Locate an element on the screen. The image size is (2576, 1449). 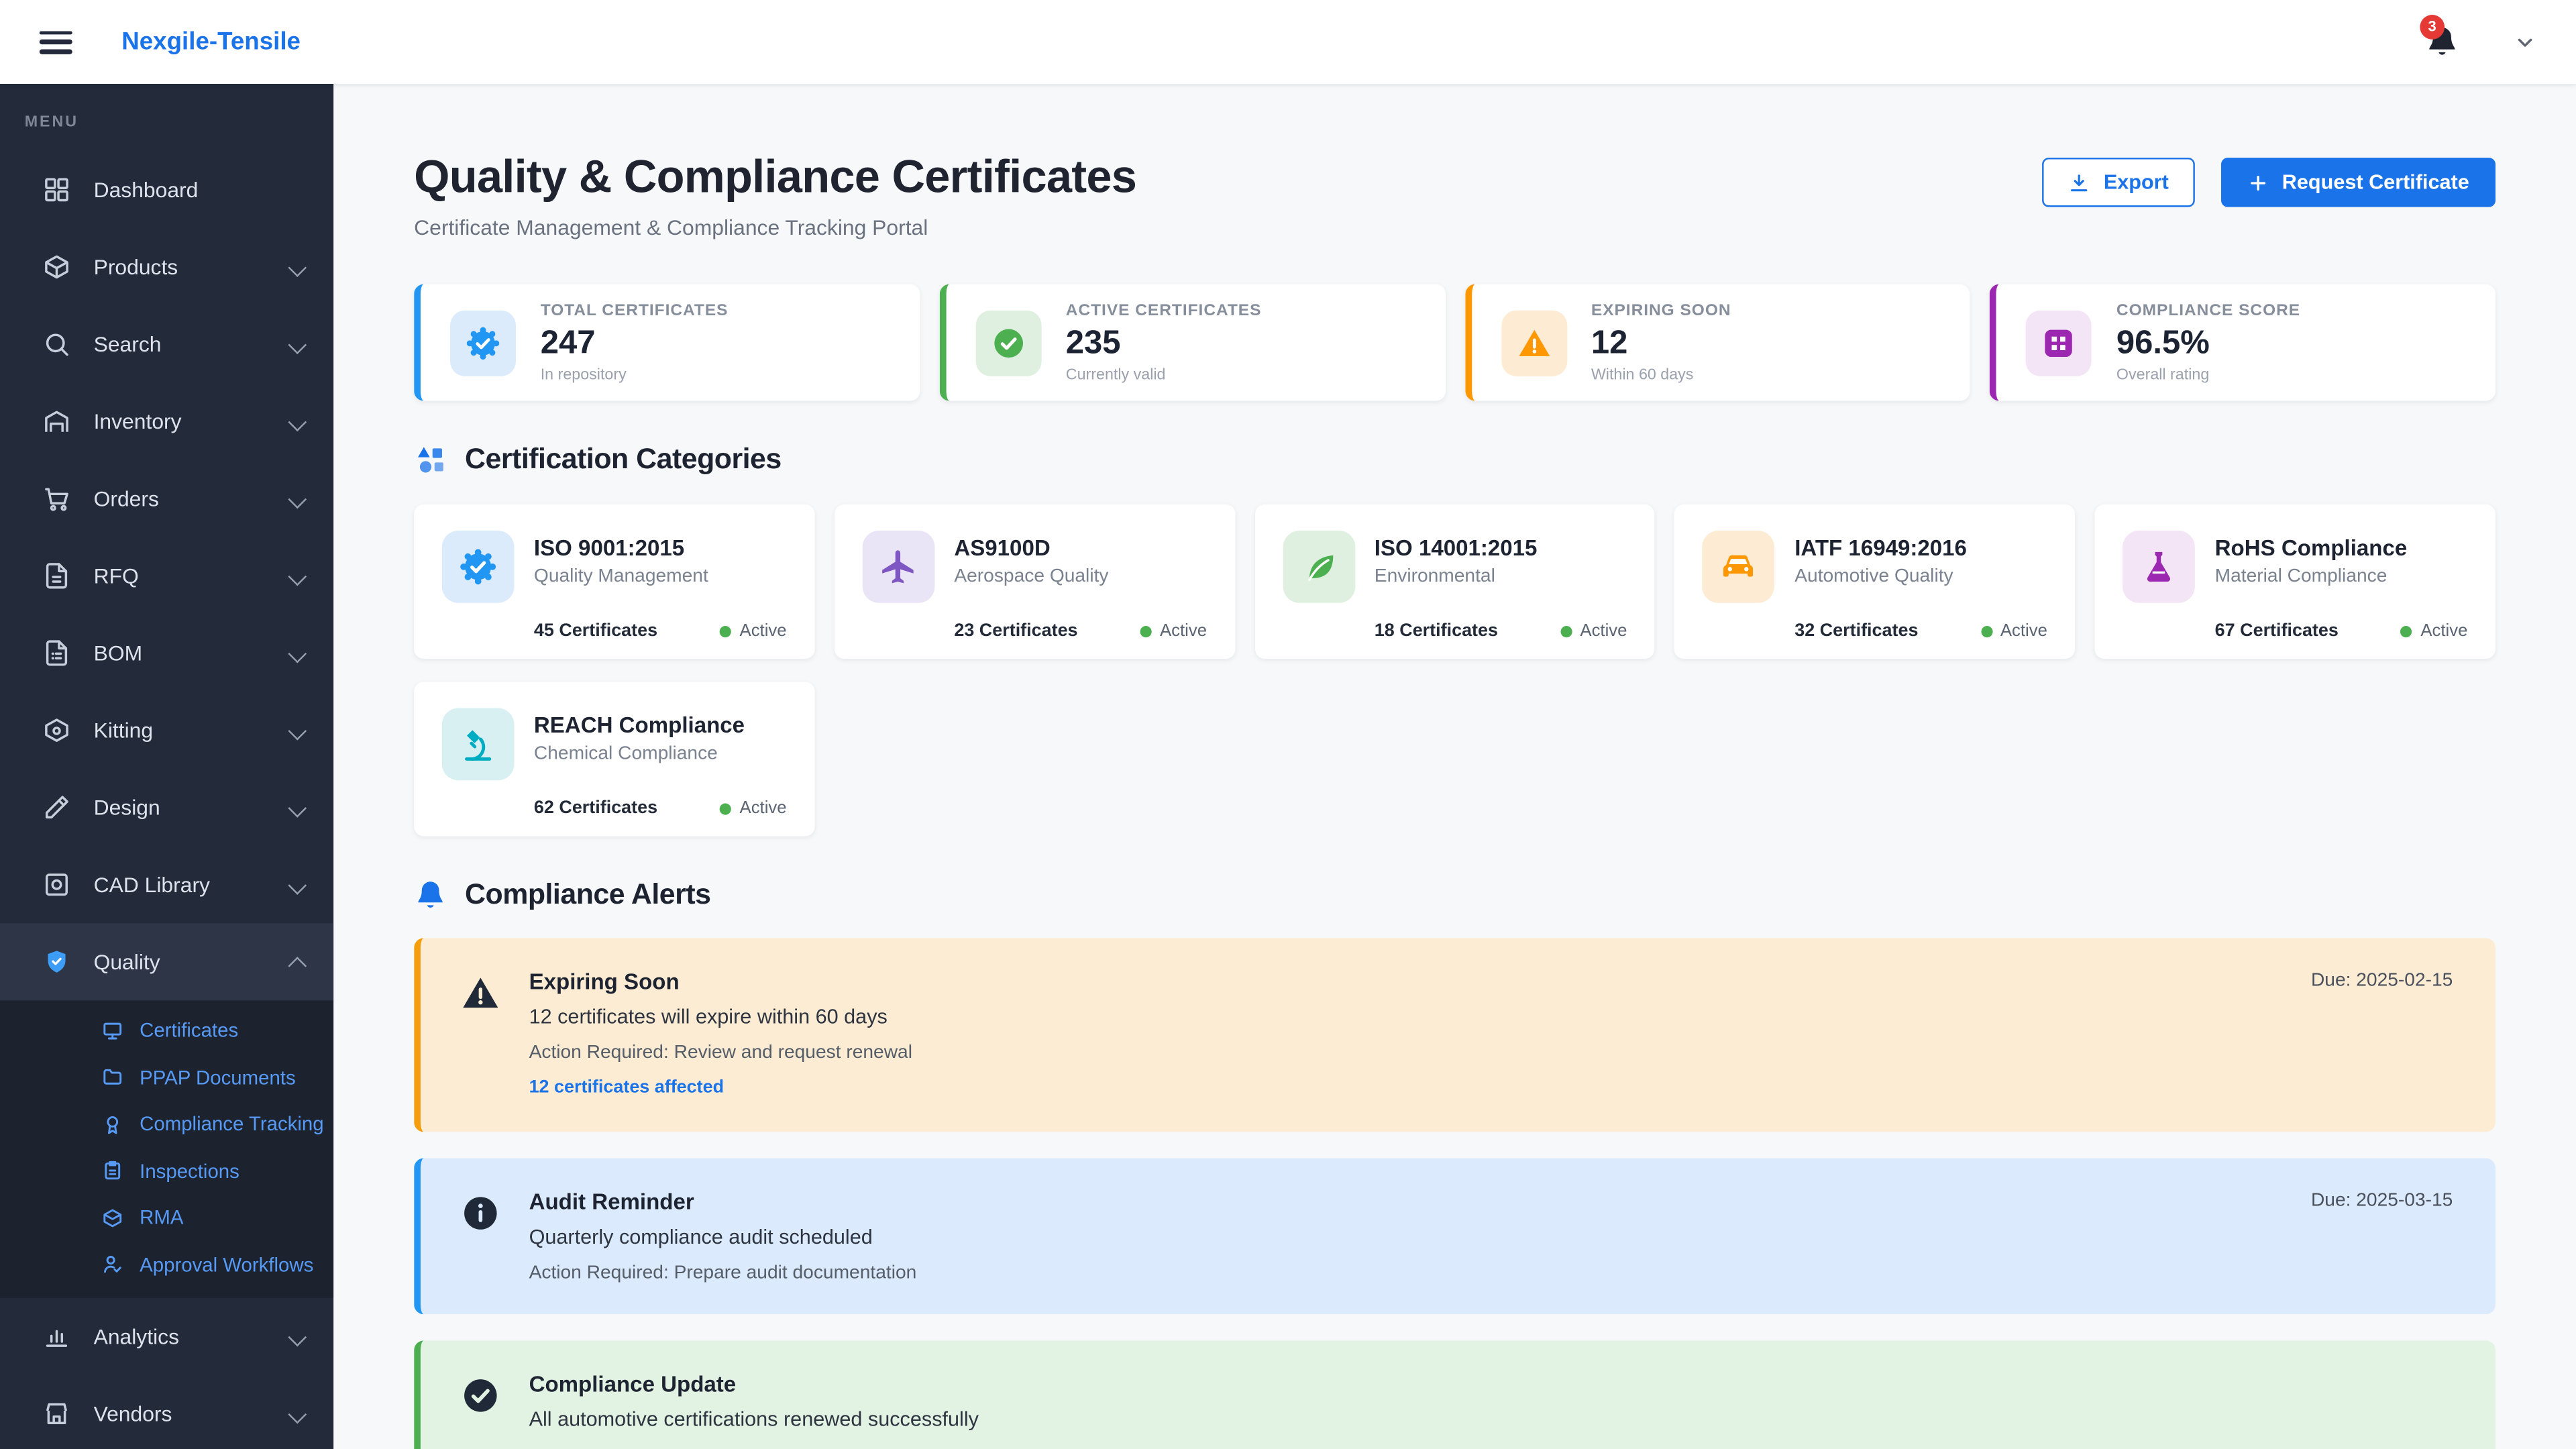
categories-section-header: Certification Categories is located at coordinates (1455, 459).